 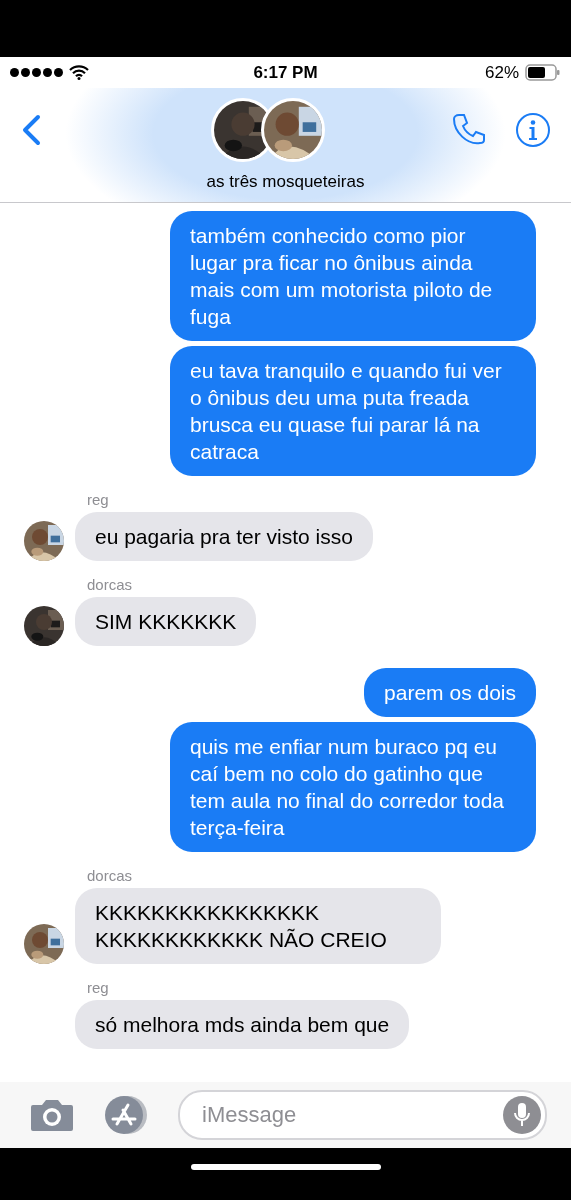 What do you see at coordinates (285, 182) in the screenshot?
I see `group-name: as três mosqueteiras` at bounding box center [285, 182].